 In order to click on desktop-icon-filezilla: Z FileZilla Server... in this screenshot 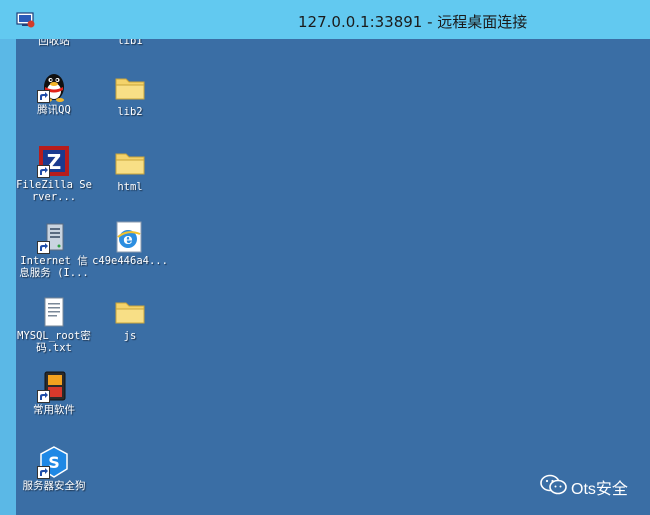, I will do `click(54, 173)`.